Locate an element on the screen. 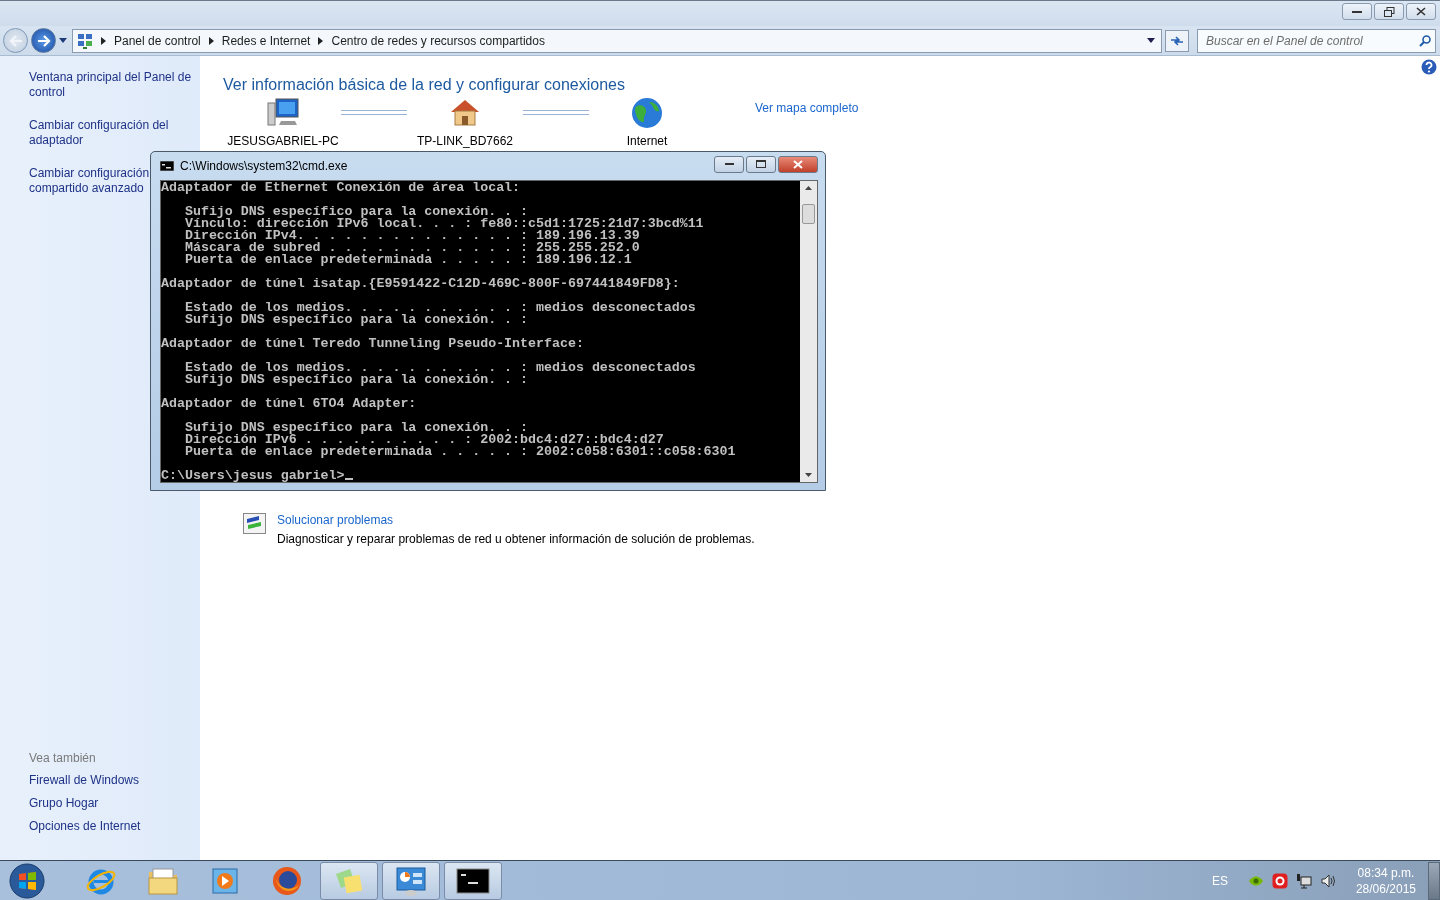  terminal-icon is located at coordinates (473, 880).